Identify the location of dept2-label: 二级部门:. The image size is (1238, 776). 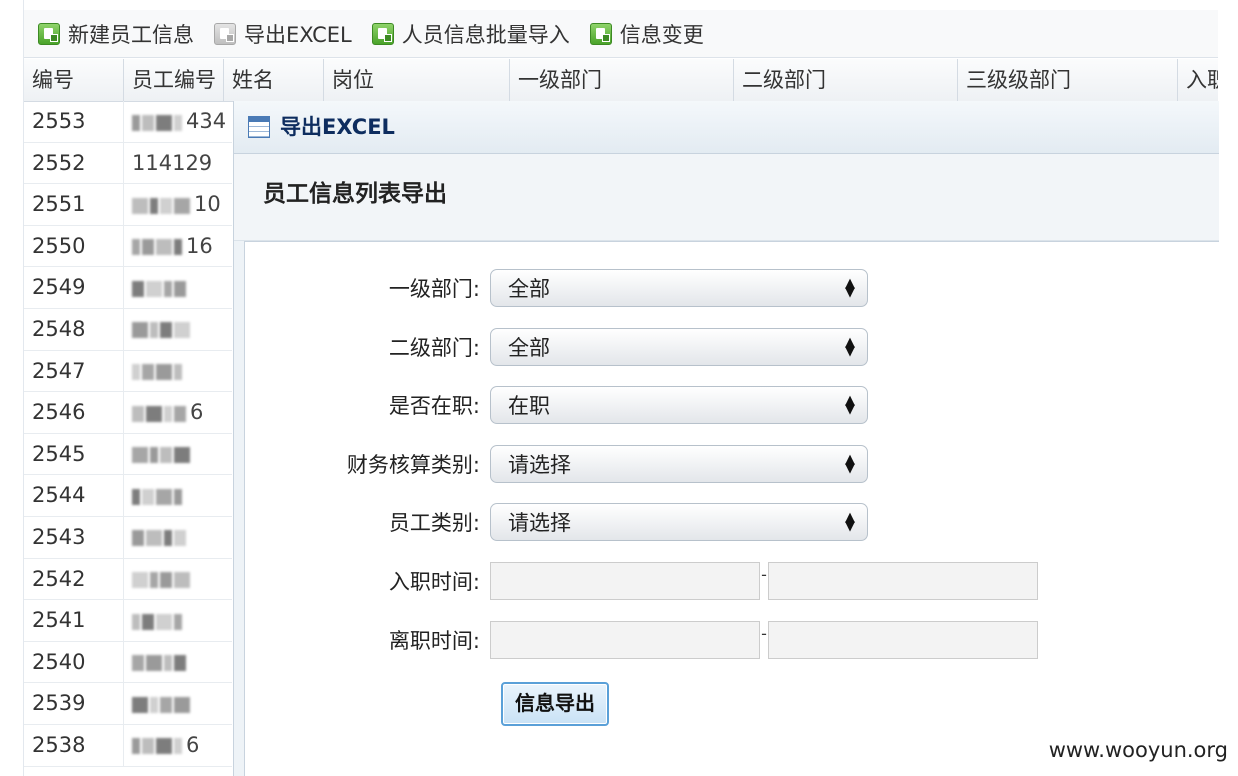
(434, 348).